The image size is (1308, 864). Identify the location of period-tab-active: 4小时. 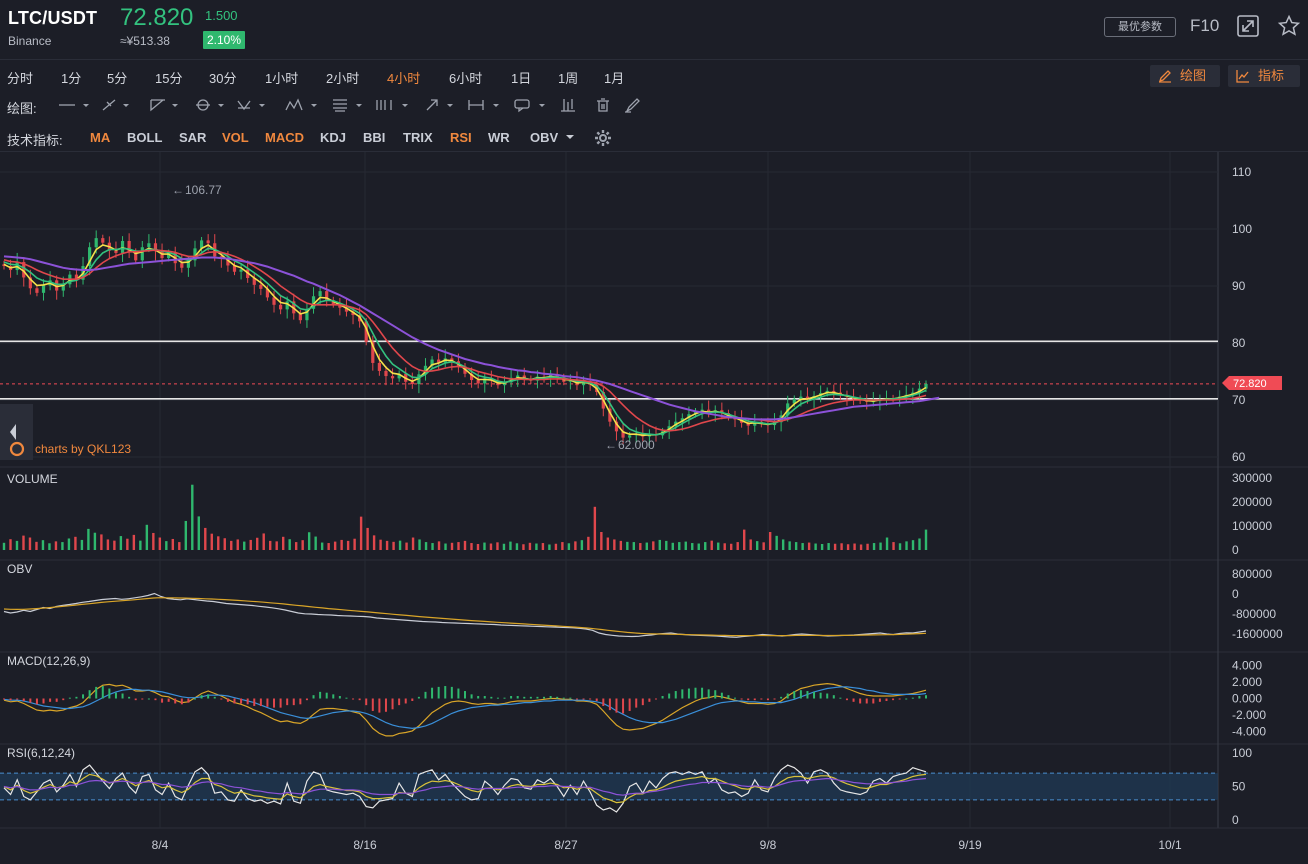
(403, 77).